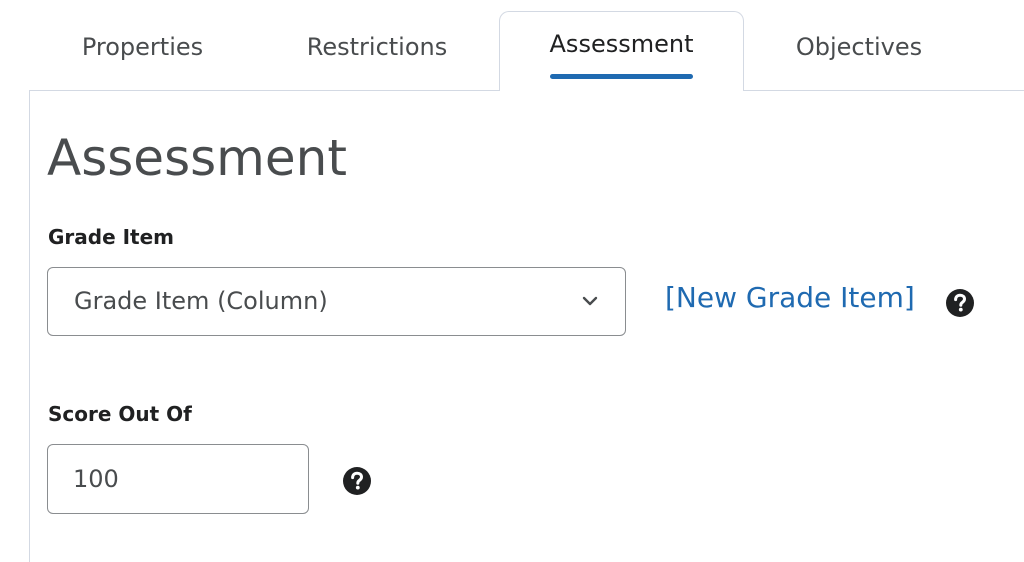  I want to click on score-out-of-input, so click(178, 479).